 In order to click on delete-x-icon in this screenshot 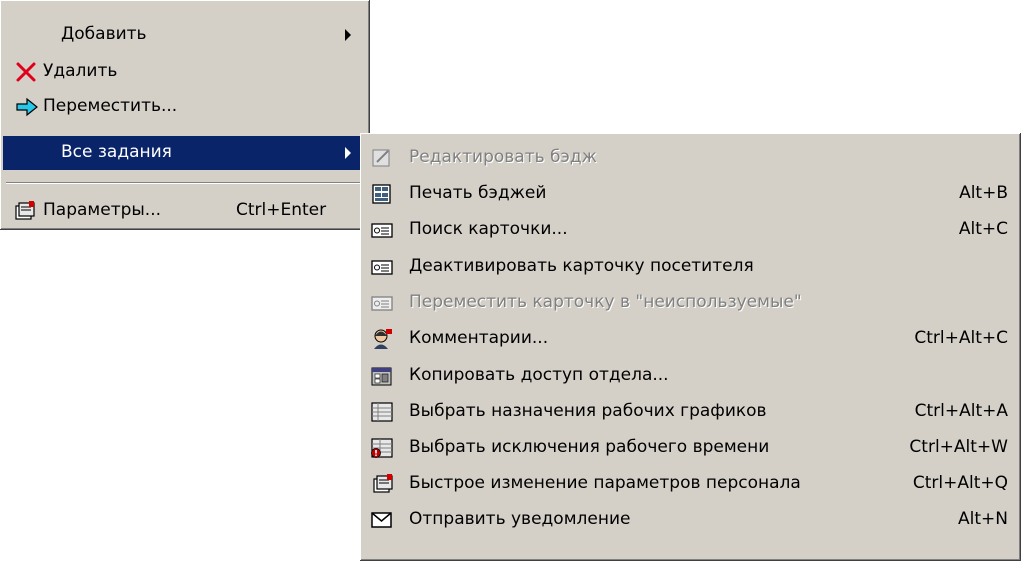, I will do `click(26, 72)`.